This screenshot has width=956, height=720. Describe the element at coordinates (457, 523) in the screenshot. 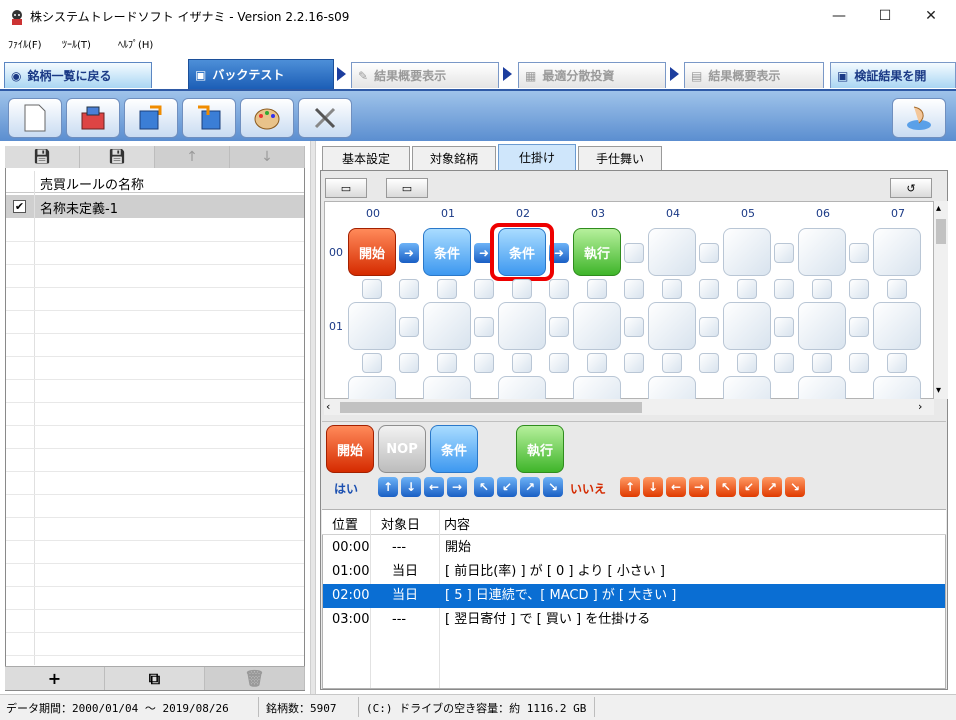

I see `column-header-content: 内容` at that location.